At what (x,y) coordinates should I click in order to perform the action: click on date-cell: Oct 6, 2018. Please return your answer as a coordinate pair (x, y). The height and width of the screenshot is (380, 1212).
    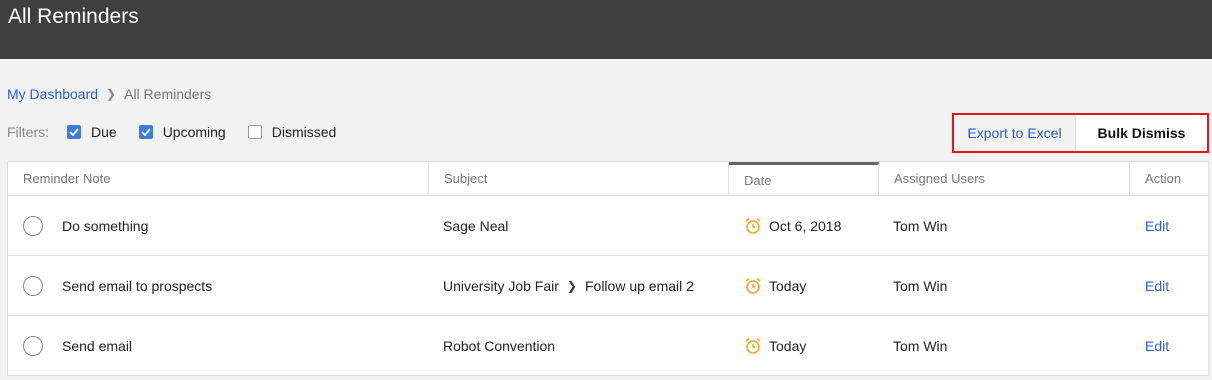
    Looking at the image, I should click on (792, 226).